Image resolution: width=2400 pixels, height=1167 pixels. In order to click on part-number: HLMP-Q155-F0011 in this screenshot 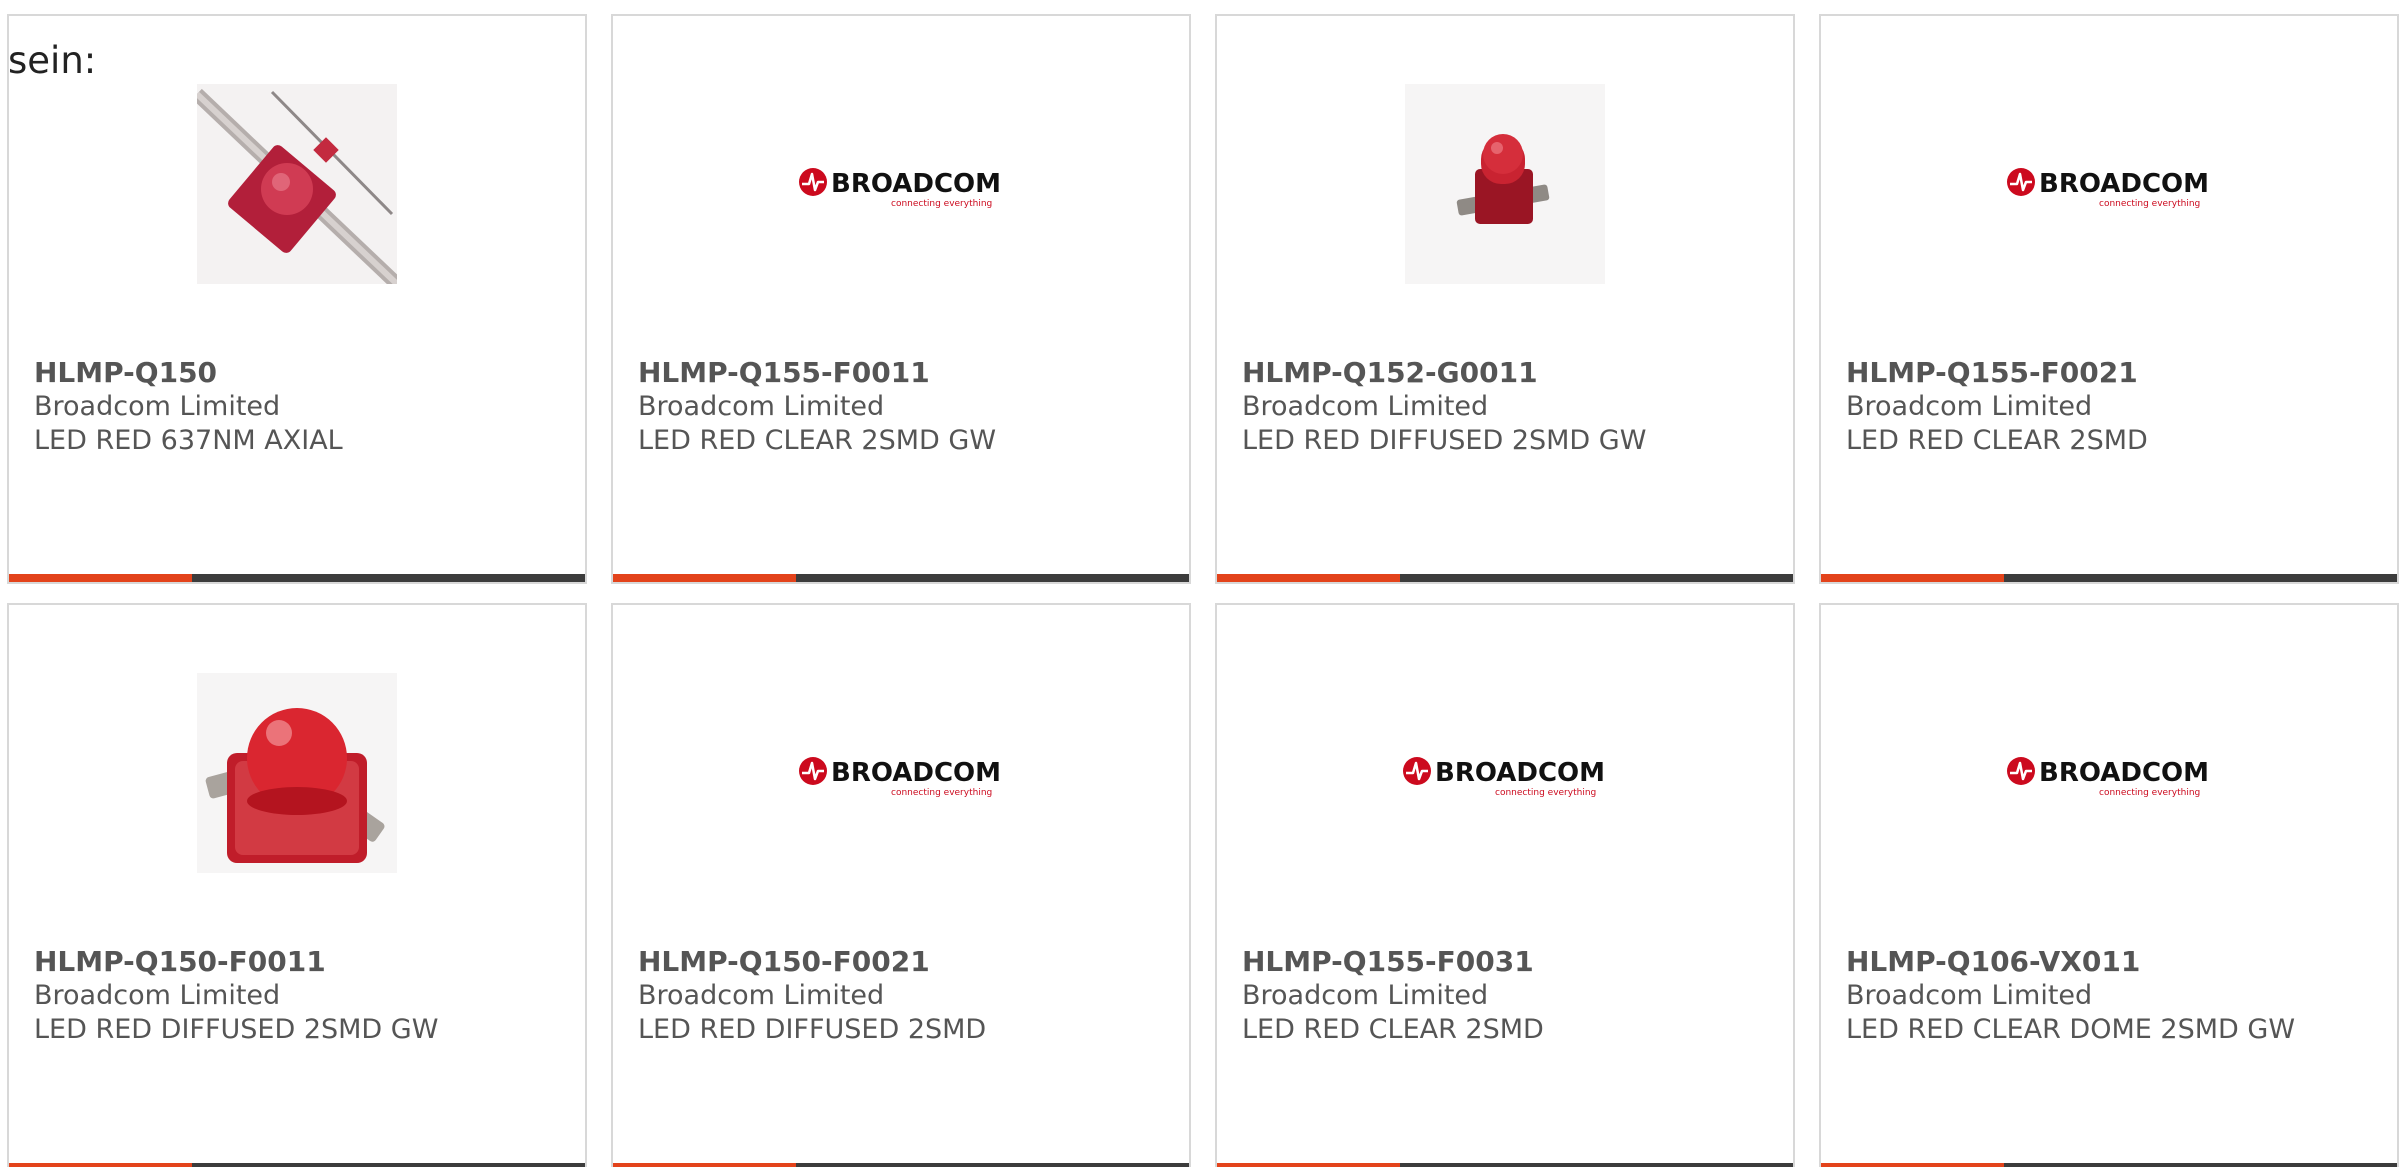, I will do `click(903, 373)`.